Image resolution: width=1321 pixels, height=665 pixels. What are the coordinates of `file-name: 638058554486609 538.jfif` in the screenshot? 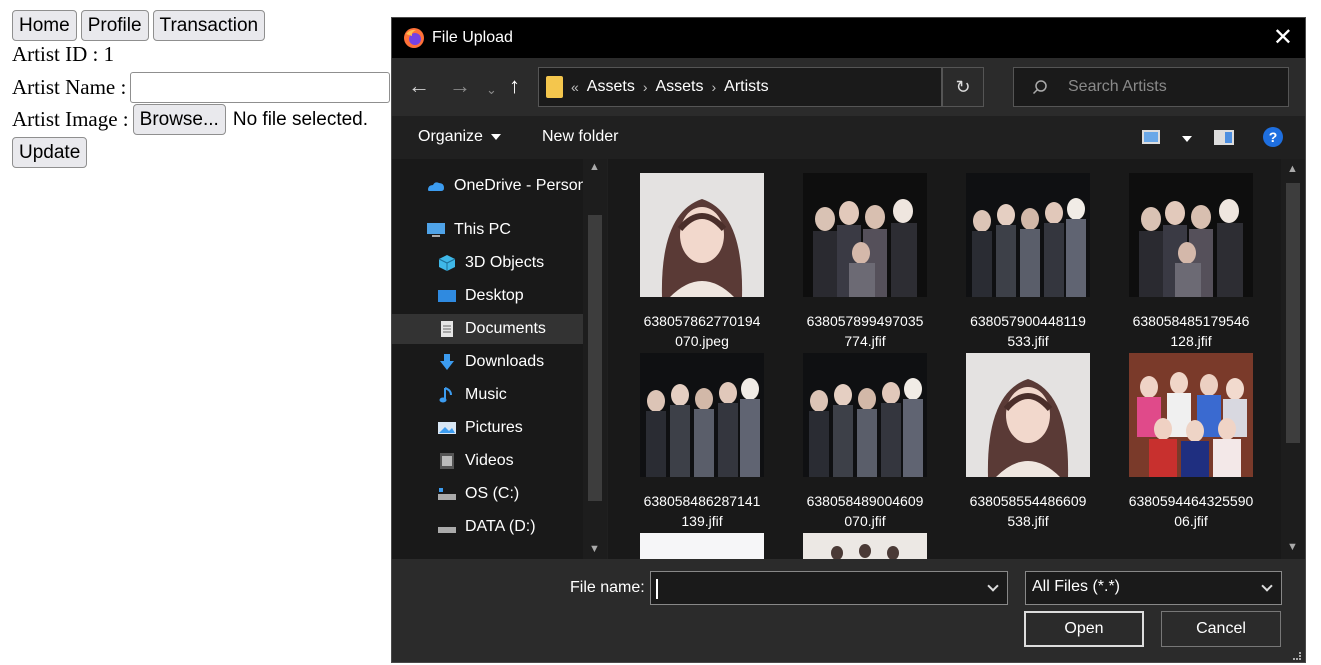 It's located at (1028, 511).